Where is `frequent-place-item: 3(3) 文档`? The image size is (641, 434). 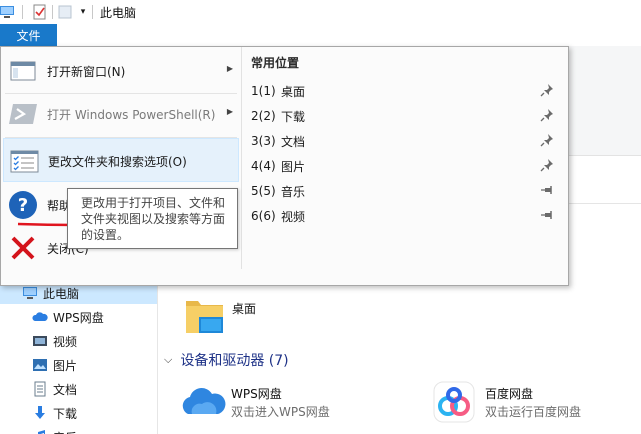 frequent-place-item: 3(3) 文档 is located at coordinates (404, 141).